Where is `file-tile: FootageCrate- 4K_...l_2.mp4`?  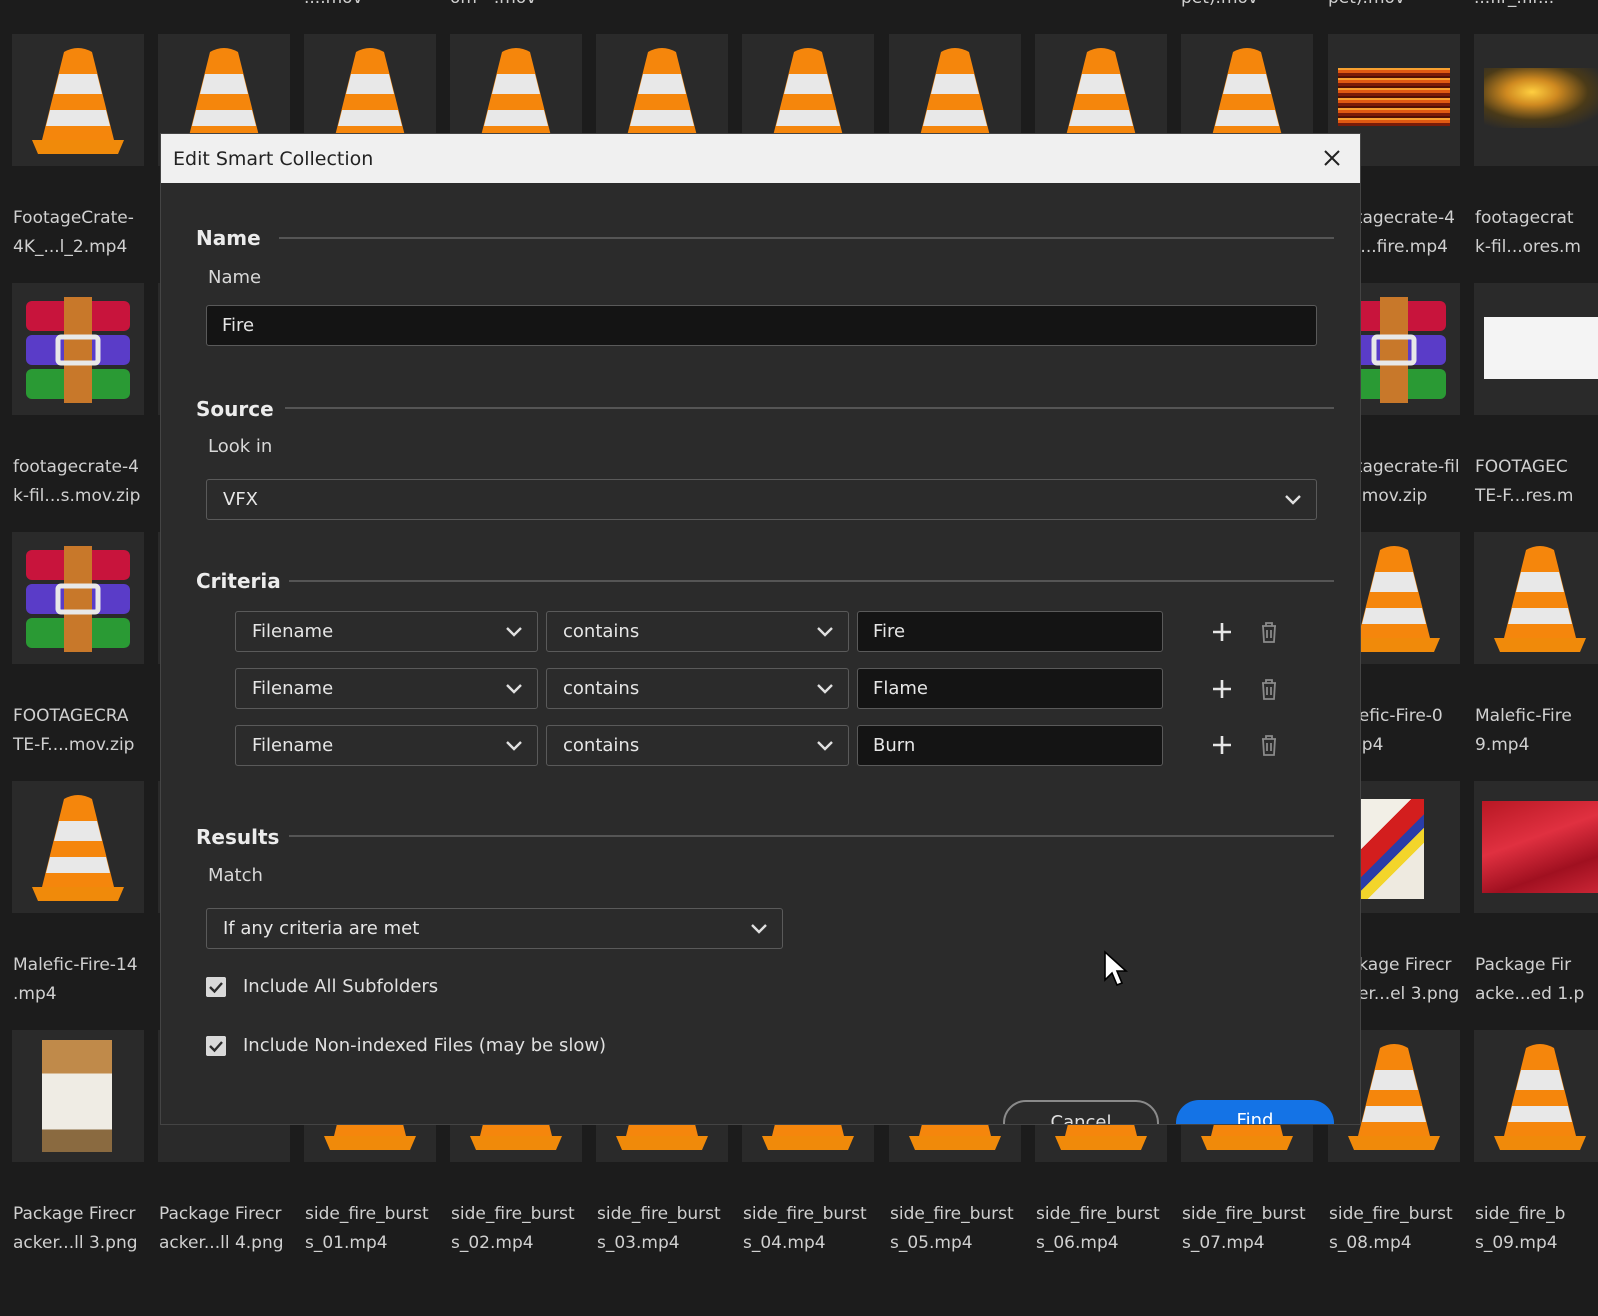 file-tile: FootageCrate- 4K_...l_2.mp4 is located at coordinates (85, 159).